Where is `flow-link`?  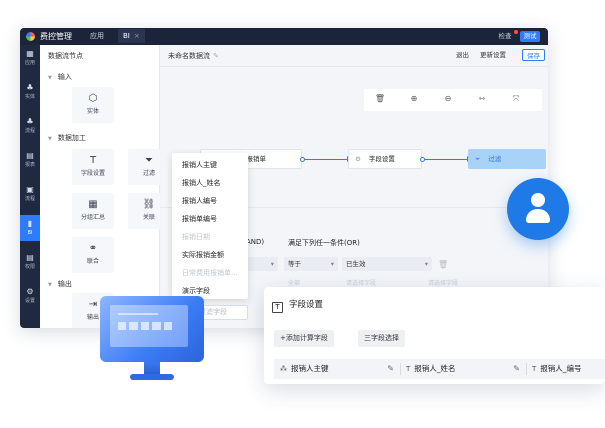 flow-link is located at coordinates (325, 159).